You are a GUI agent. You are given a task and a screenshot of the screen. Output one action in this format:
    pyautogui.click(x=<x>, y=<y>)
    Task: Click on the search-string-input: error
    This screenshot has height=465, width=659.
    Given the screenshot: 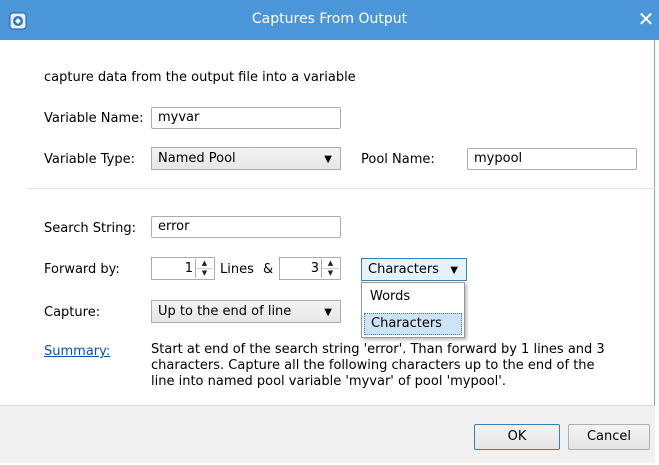 What is the action you would take?
    pyautogui.click(x=246, y=227)
    